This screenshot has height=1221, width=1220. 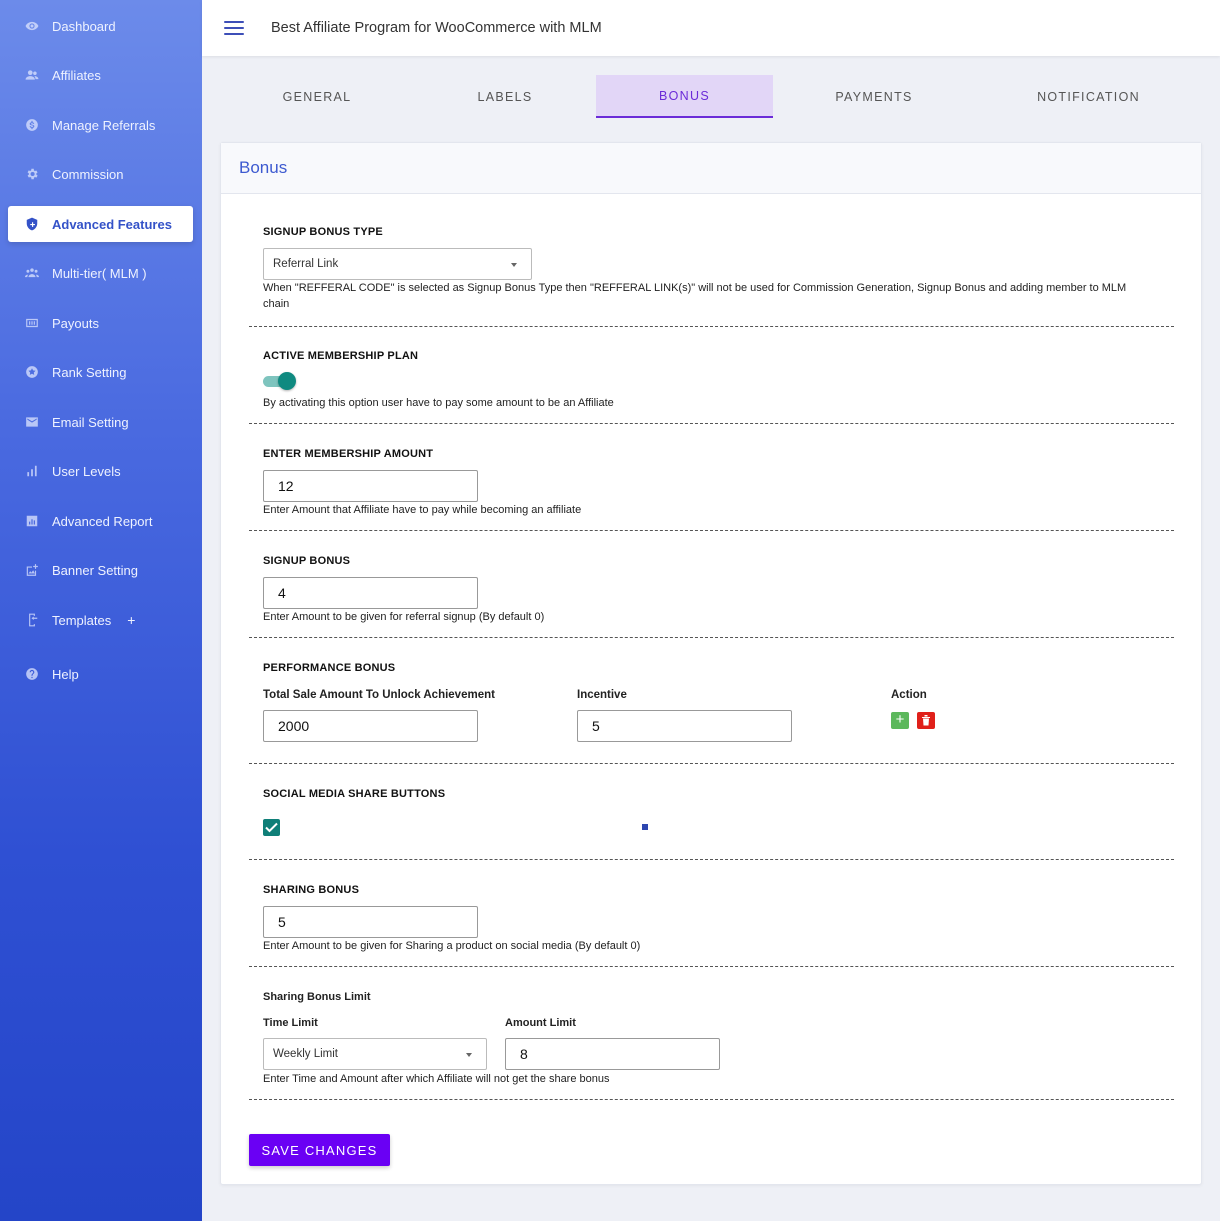 I want to click on sidebar-item-help: Help, so click(x=100, y=674).